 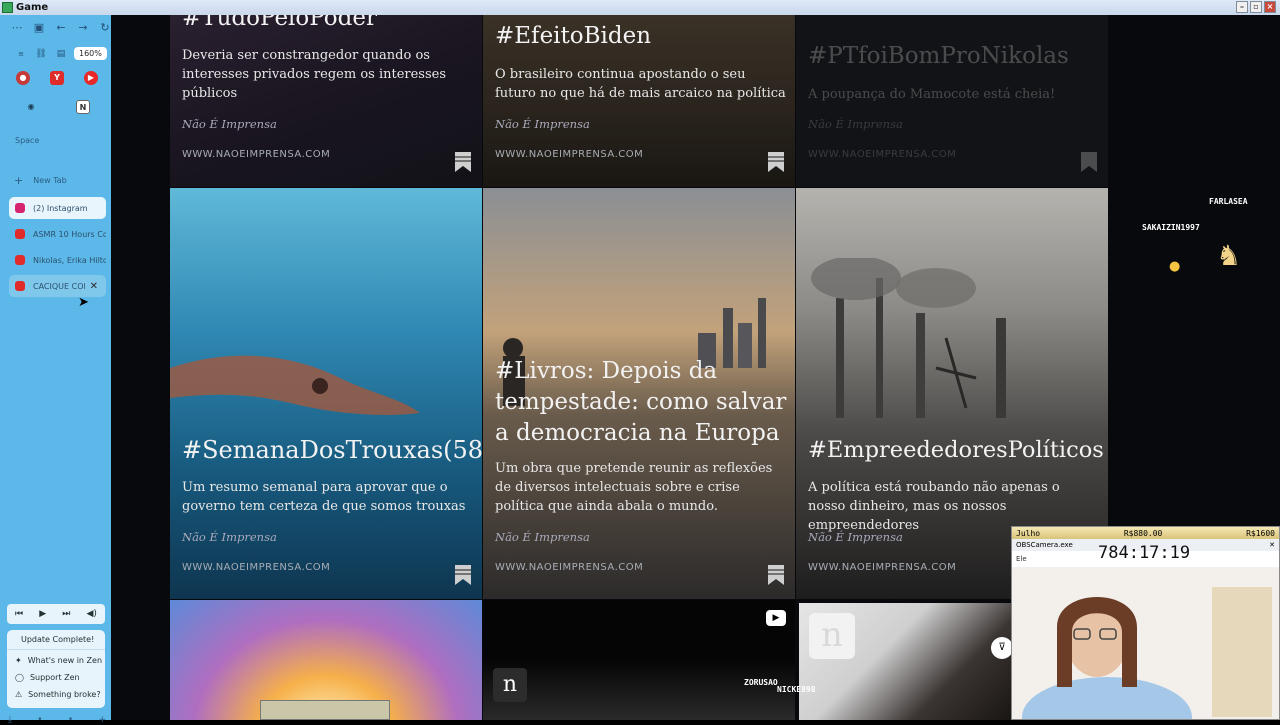 What do you see at coordinates (66, 614) in the screenshot?
I see `next-track-icon: ⏭` at bounding box center [66, 614].